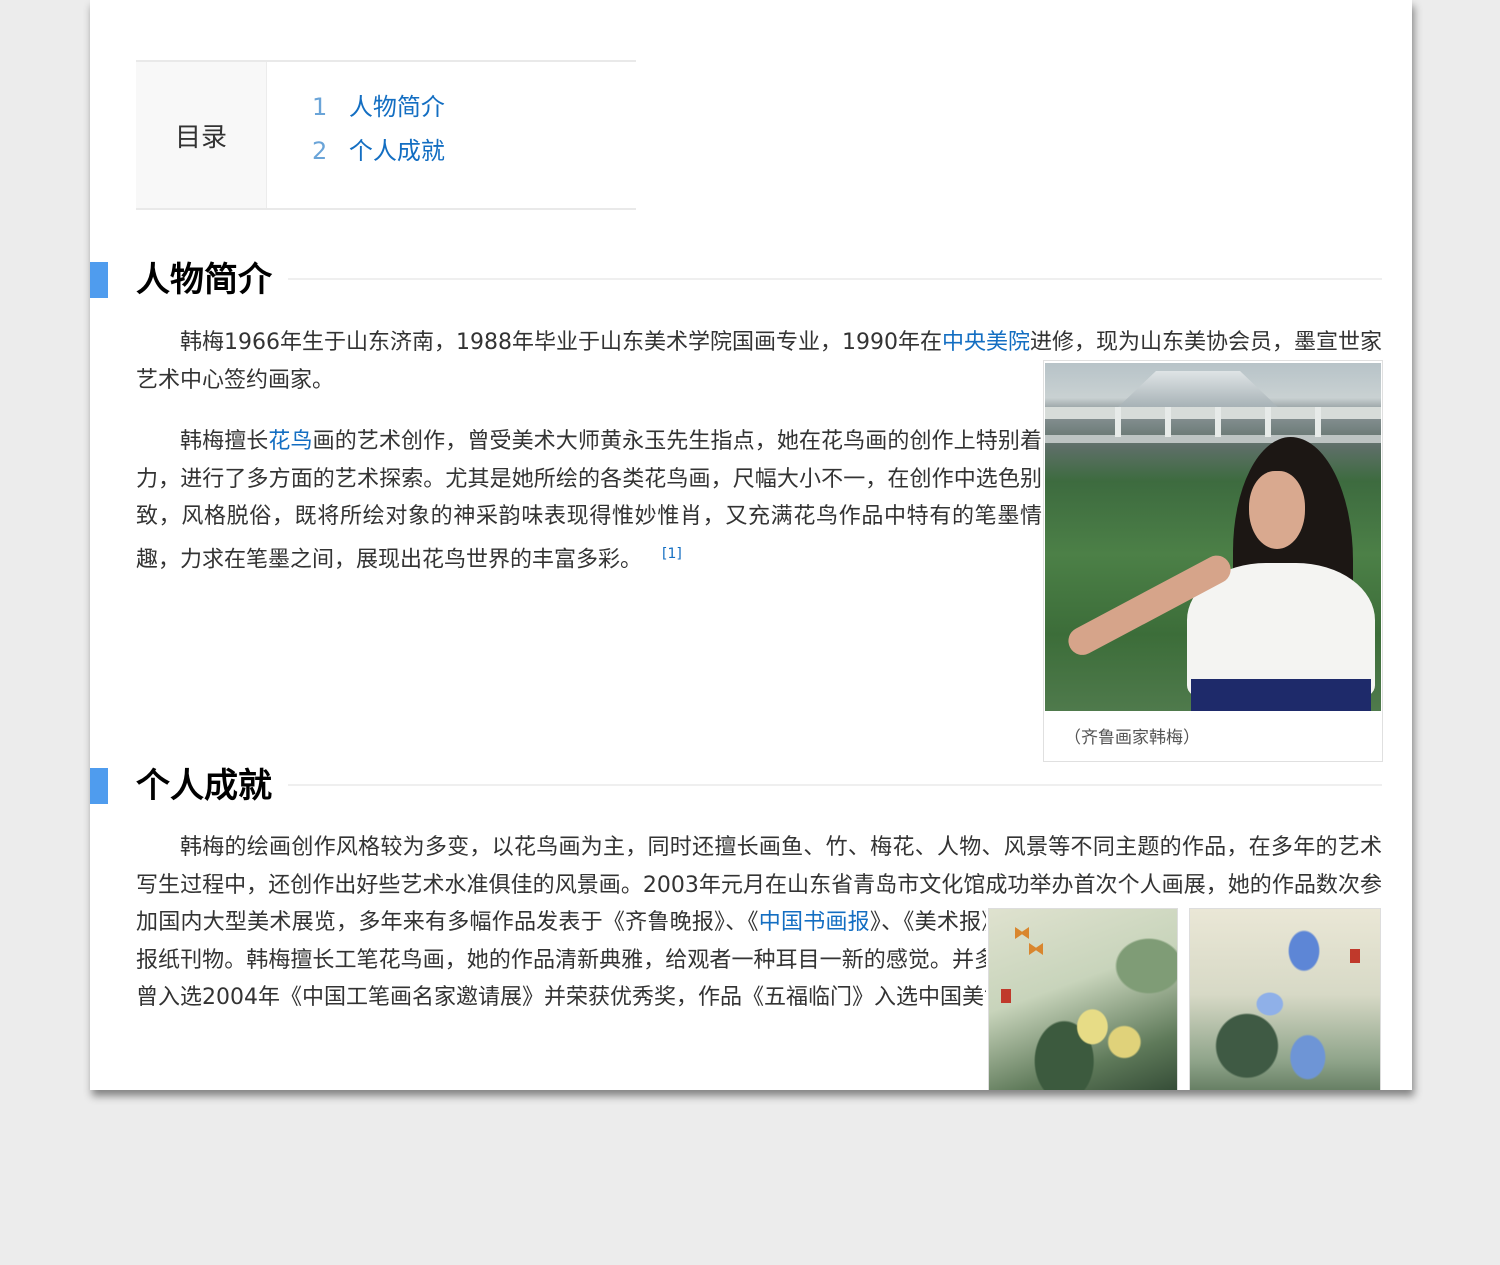 The image size is (1500, 1265). Describe the element at coordinates (1184, 998) in the screenshot. I see `paintings-gallery` at that location.